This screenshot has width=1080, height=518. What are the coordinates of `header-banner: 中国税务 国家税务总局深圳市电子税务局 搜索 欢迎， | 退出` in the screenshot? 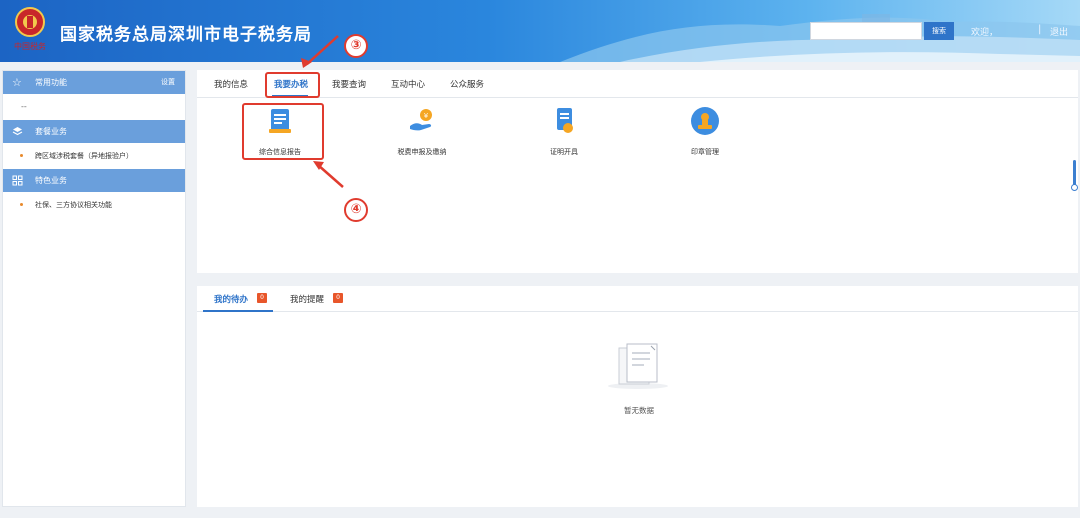 It's located at (540, 31).